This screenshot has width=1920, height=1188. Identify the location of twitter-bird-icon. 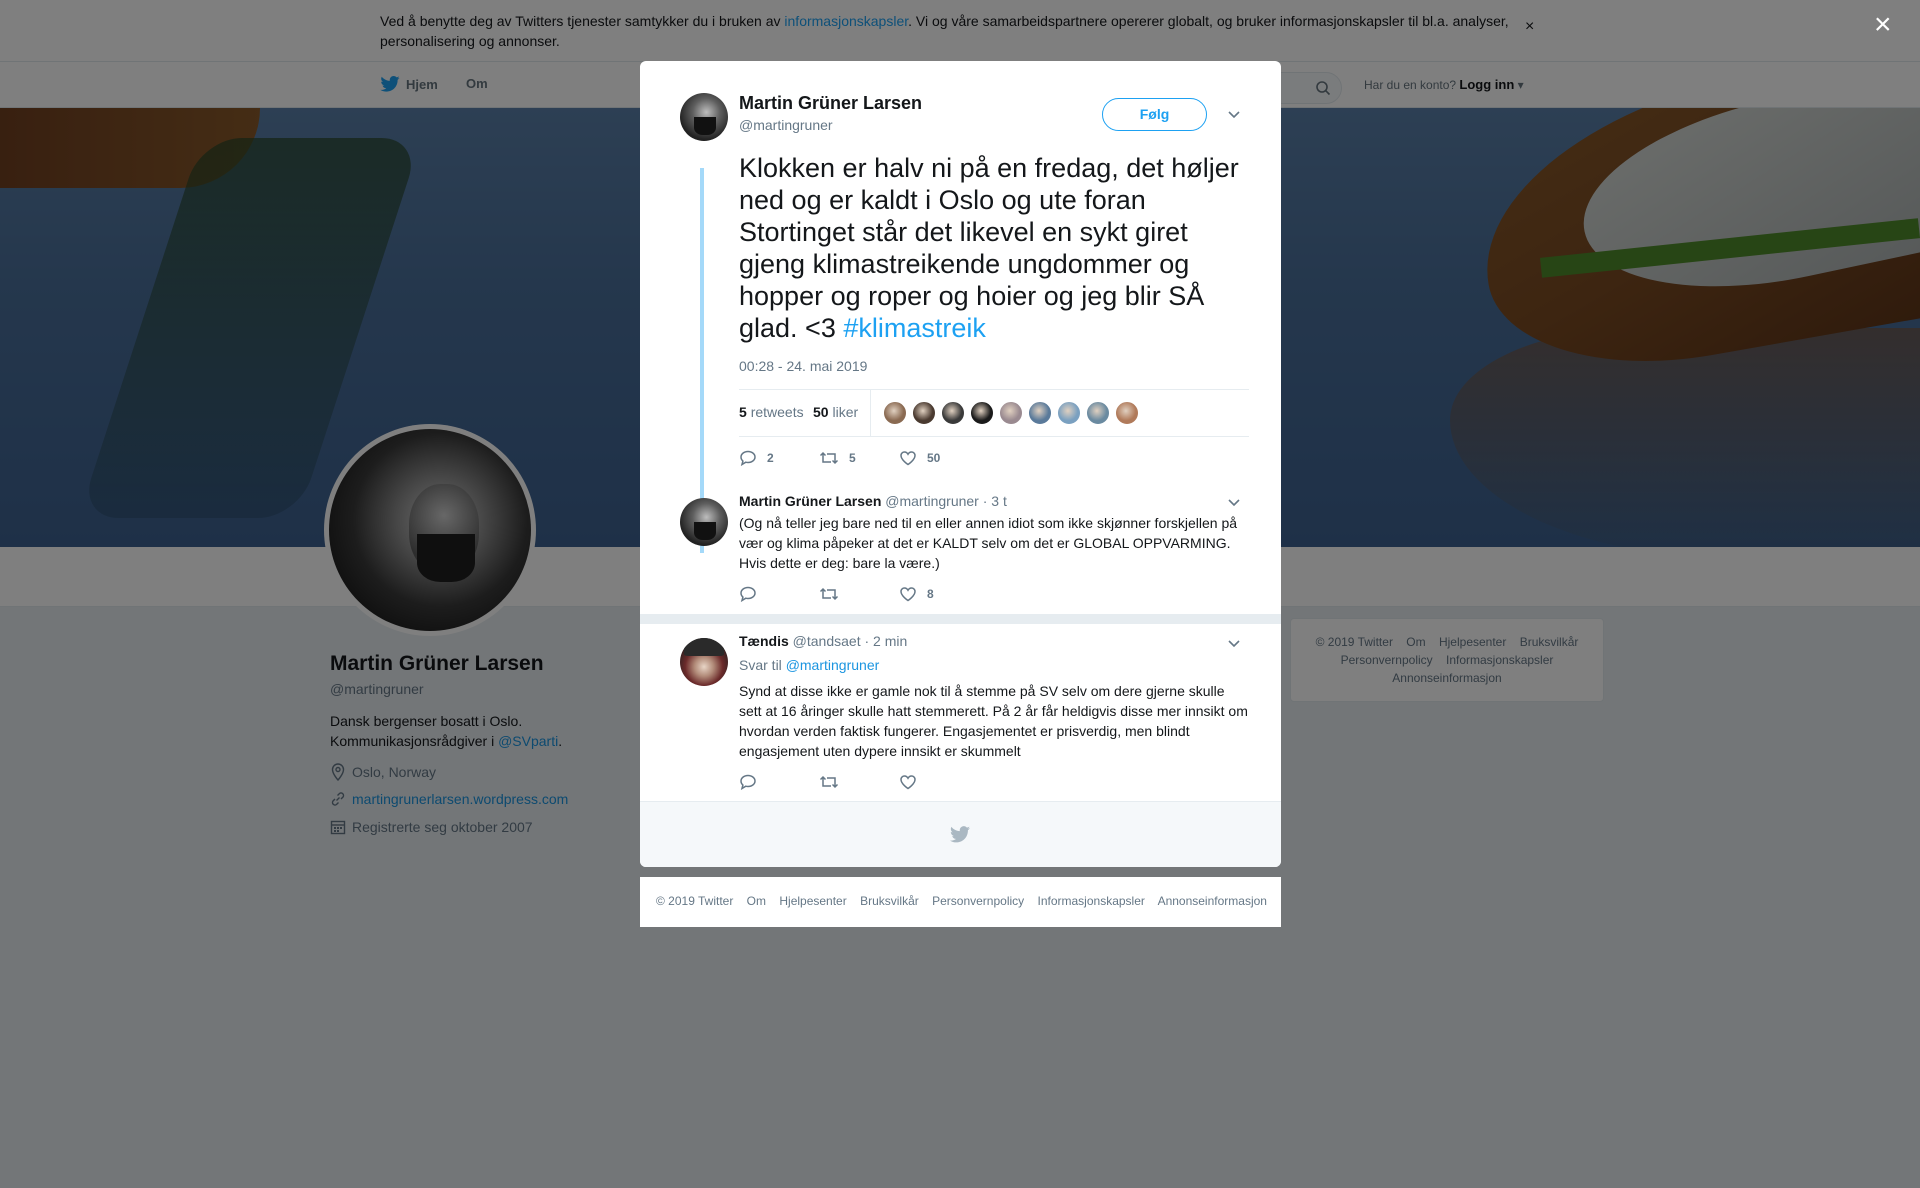
(960, 834).